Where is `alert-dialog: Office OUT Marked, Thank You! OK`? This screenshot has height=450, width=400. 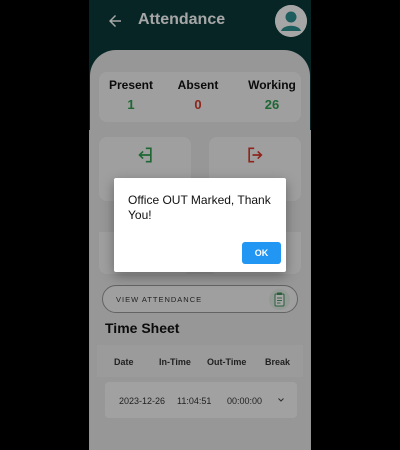 alert-dialog: Office OUT Marked, Thank You! OK is located at coordinates (200, 225).